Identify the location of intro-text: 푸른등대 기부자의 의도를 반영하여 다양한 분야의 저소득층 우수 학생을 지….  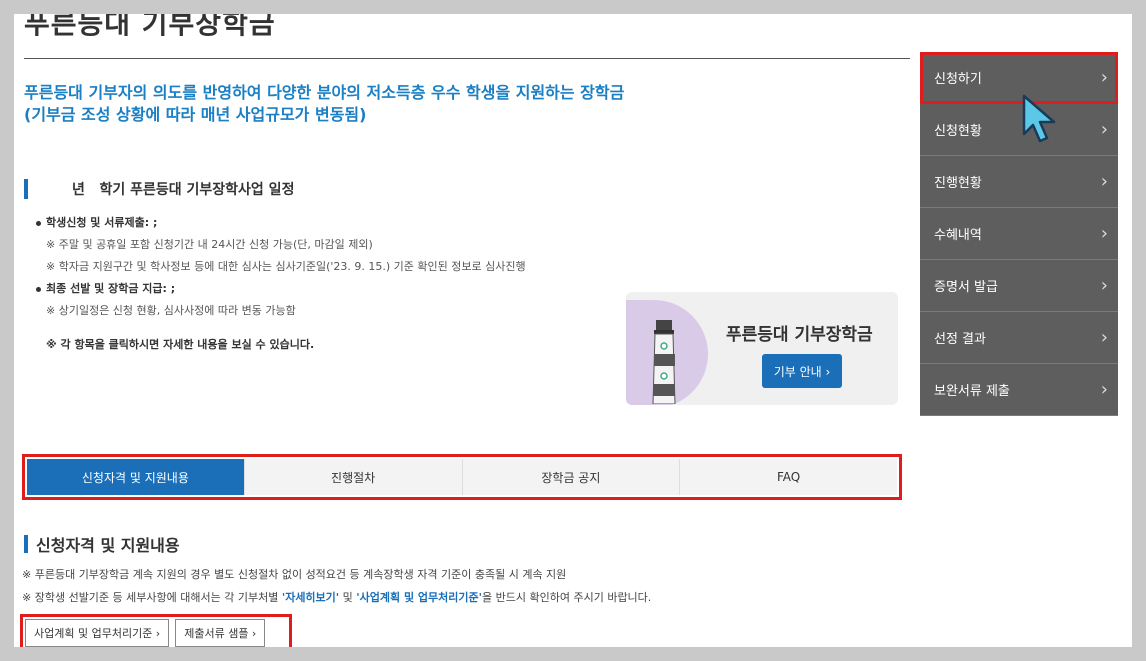
(324, 104).